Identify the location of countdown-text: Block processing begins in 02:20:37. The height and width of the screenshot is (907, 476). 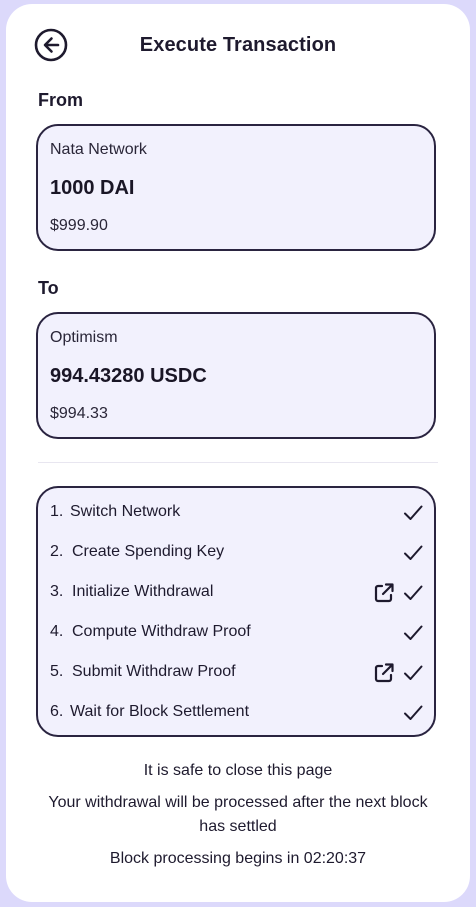
(238, 858).